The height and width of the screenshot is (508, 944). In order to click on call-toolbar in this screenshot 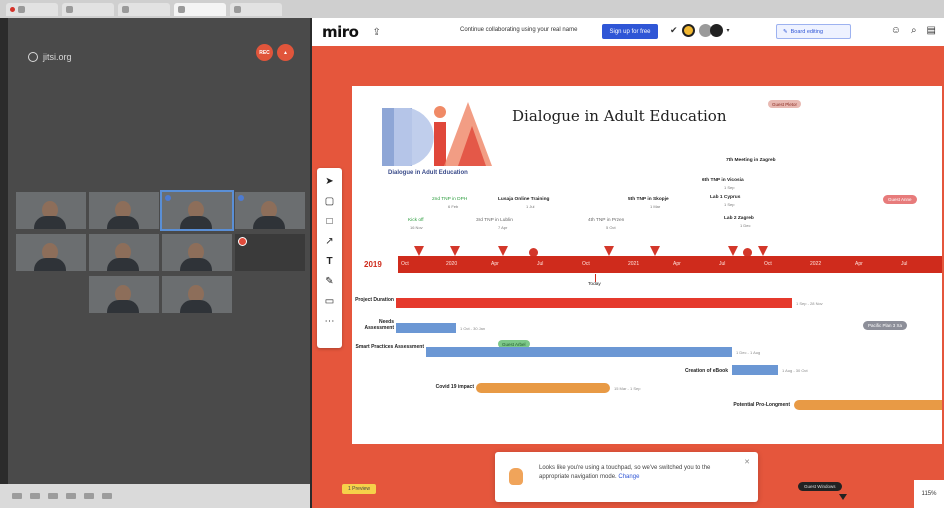, I will do `click(155, 496)`.